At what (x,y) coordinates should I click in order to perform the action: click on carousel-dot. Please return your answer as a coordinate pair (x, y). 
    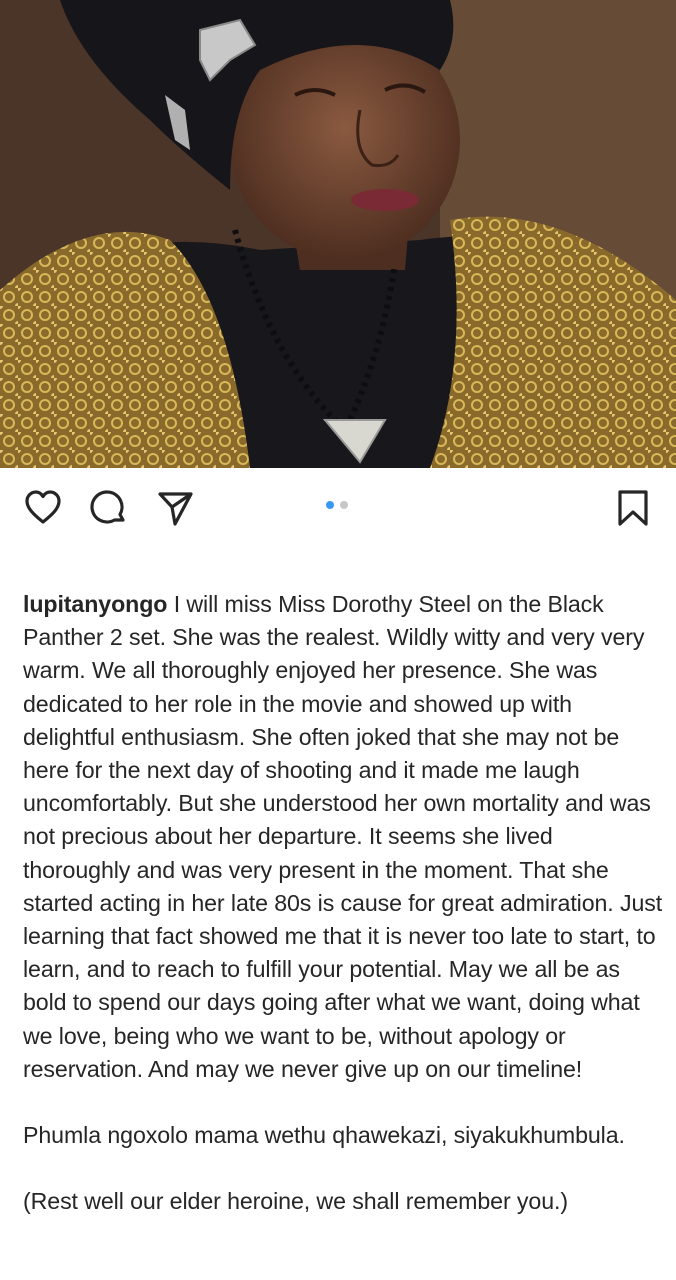
    Looking at the image, I should click on (344, 505).